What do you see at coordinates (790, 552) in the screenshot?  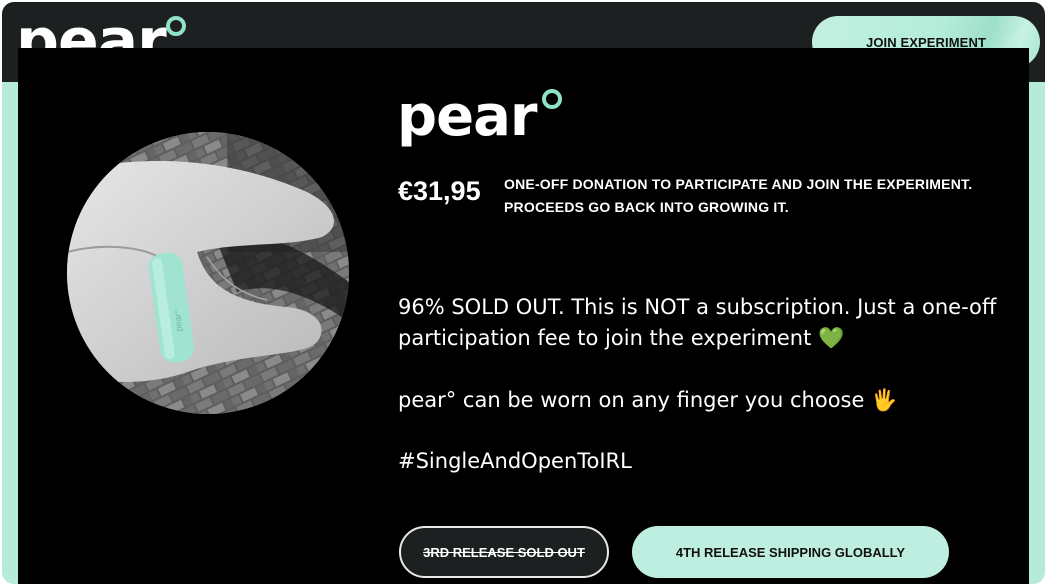 I see `fourth-release-shipping-button: 4TH RELEASE SHIPPING GLOBALLY` at bounding box center [790, 552].